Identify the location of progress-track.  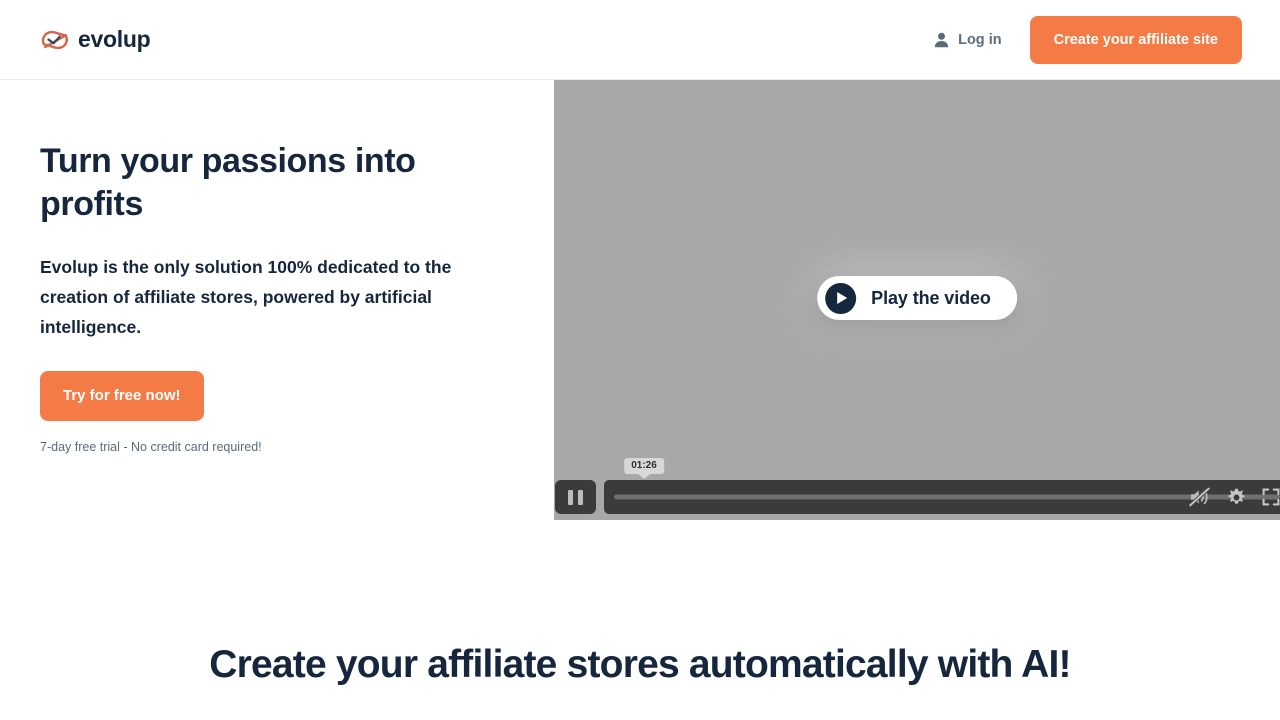
(947, 497).